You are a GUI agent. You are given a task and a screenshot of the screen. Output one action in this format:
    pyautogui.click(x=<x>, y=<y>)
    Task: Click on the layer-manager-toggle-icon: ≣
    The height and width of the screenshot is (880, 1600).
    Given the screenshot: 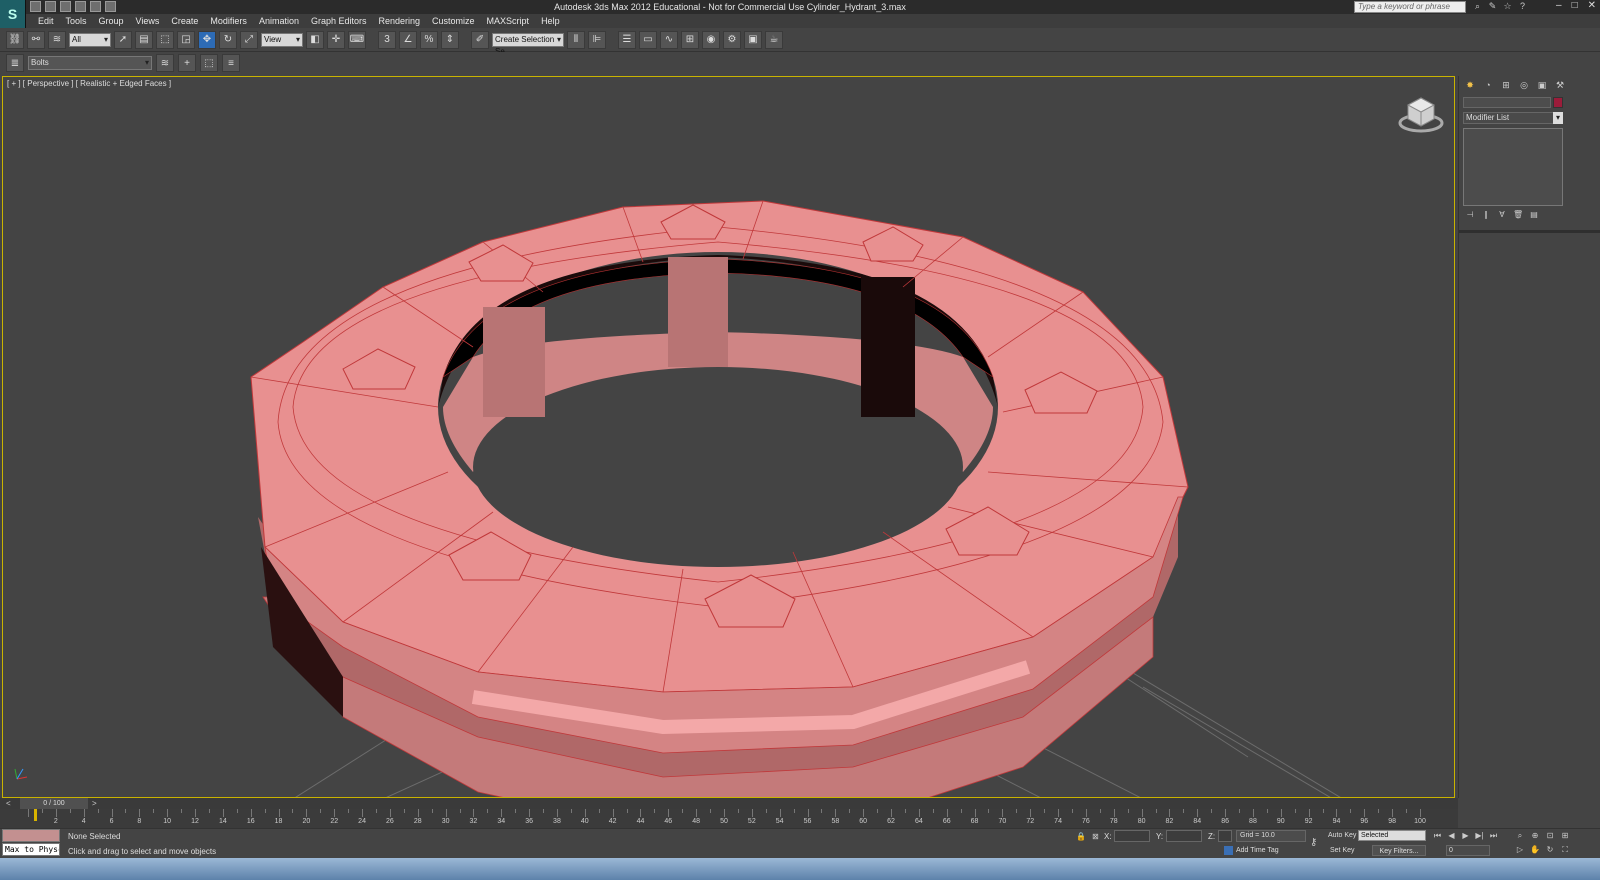 What is the action you would take?
    pyautogui.click(x=15, y=63)
    